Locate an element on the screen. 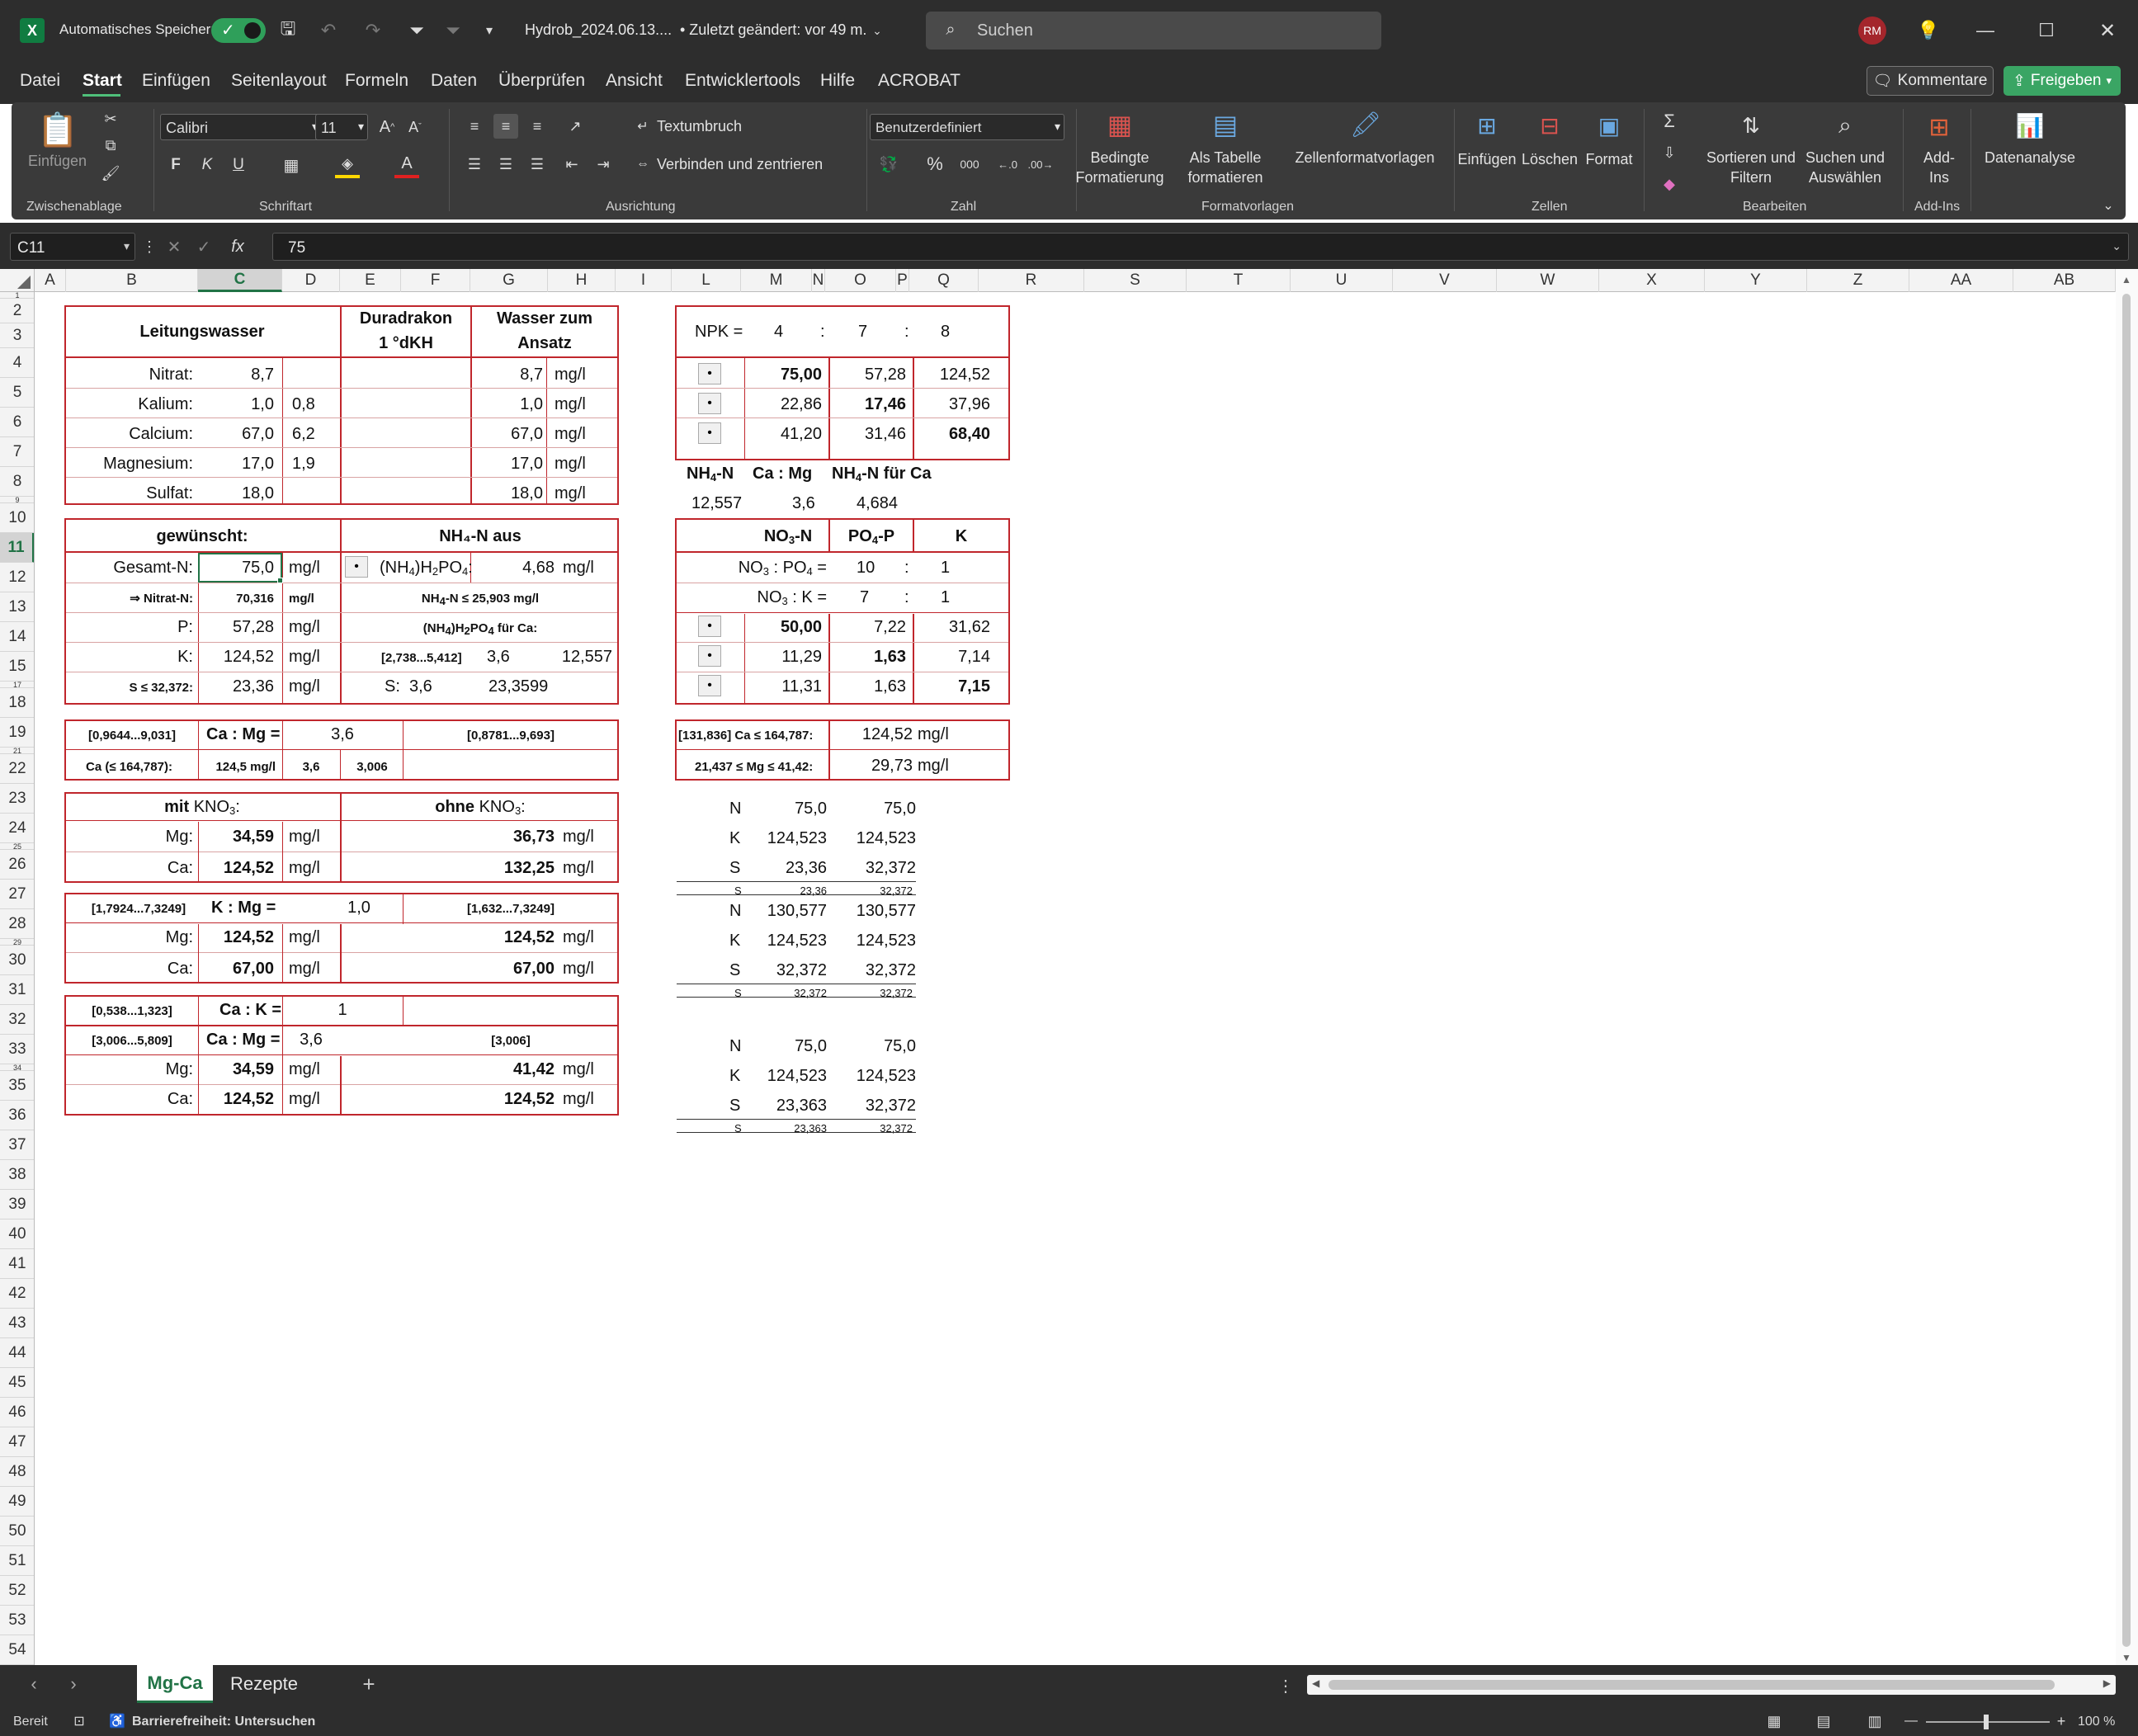  accessibility-icon: ♿ is located at coordinates (117, 1721).